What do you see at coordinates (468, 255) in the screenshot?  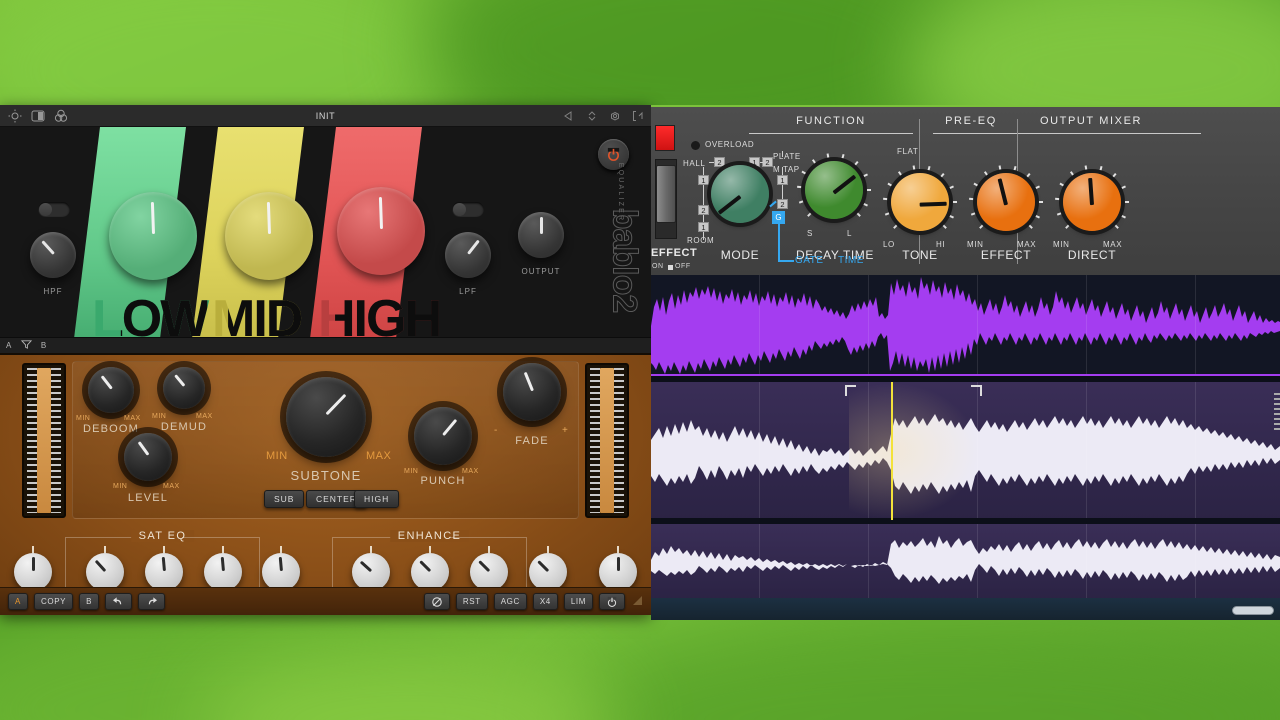 I see `lpf-knob` at bounding box center [468, 255].